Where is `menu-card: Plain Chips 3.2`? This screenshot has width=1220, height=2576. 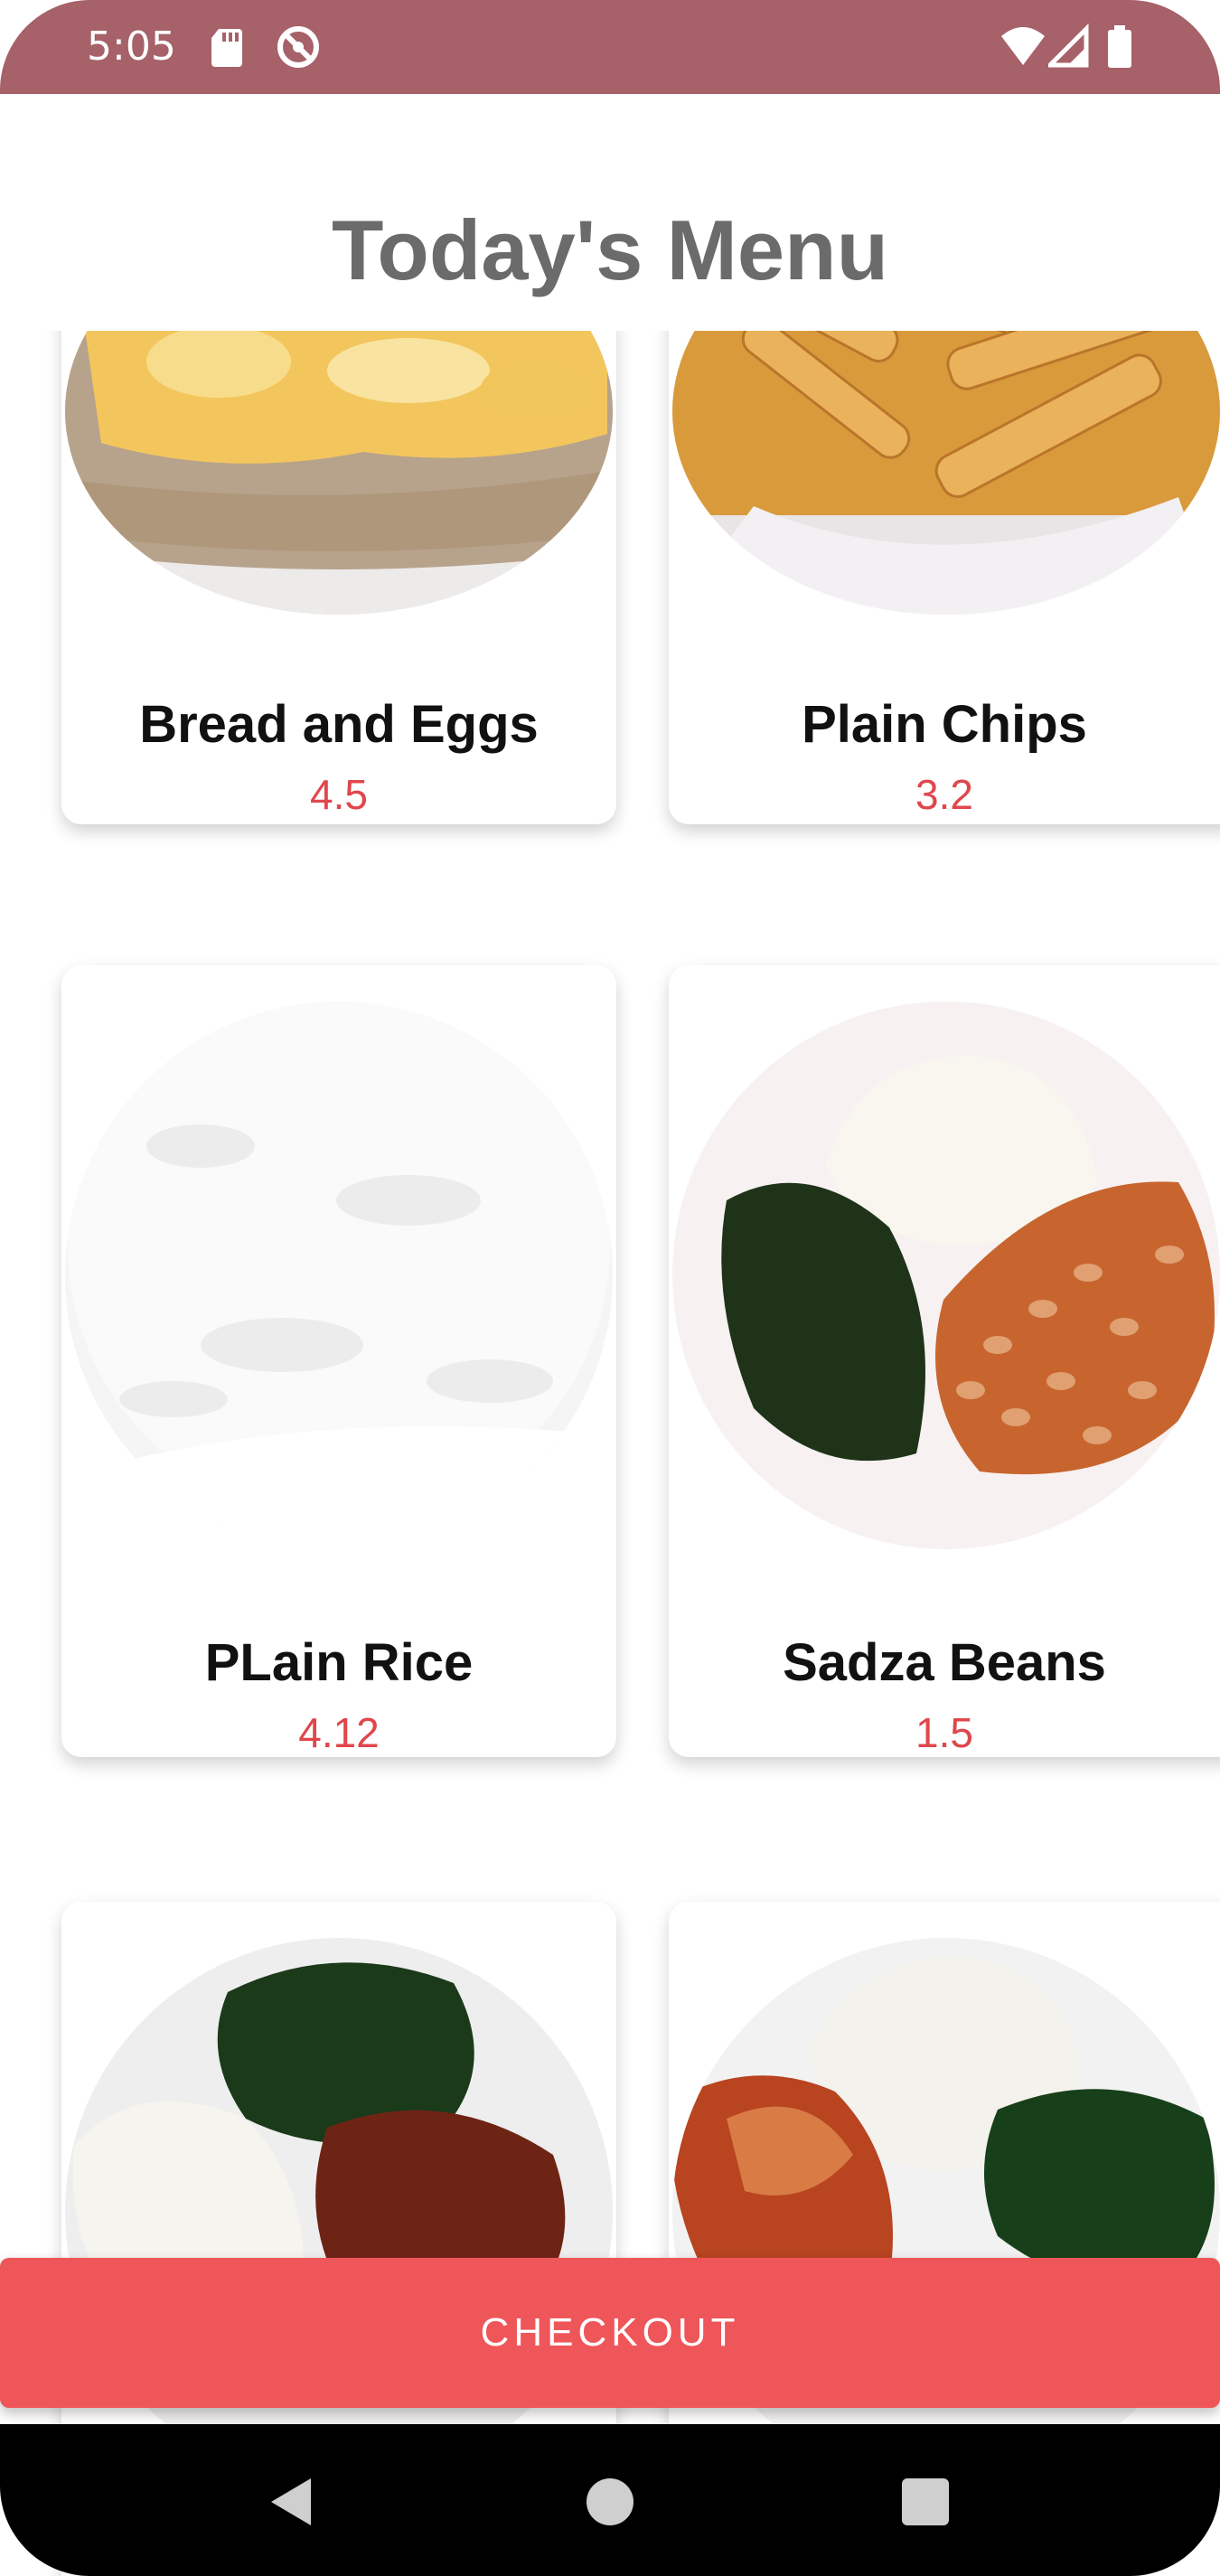
menu-card: Plain Chips 3.2 is located at coordinates (944, 548).